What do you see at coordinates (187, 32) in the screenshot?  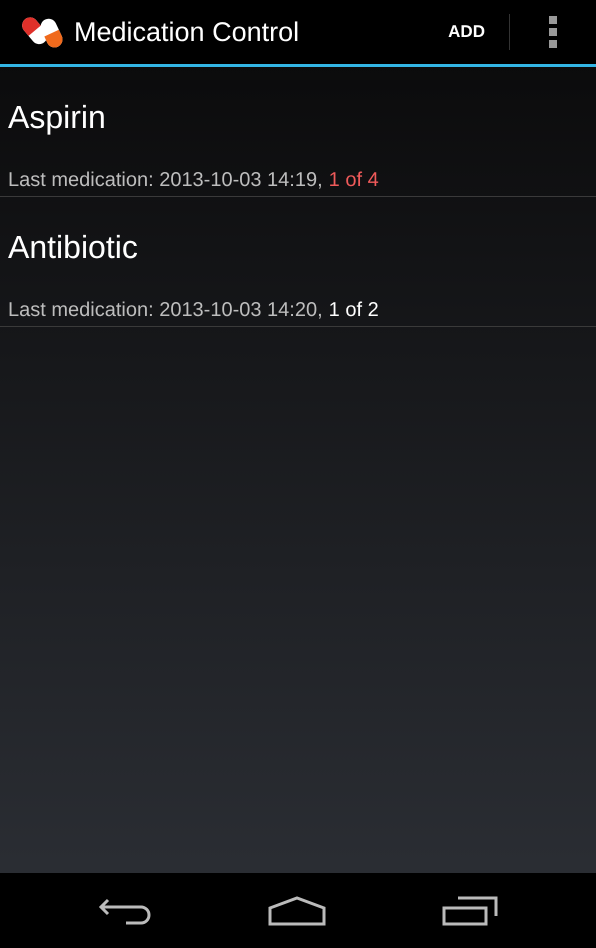 I see `app-title: Medication Control` at bounding box center [187, 32].